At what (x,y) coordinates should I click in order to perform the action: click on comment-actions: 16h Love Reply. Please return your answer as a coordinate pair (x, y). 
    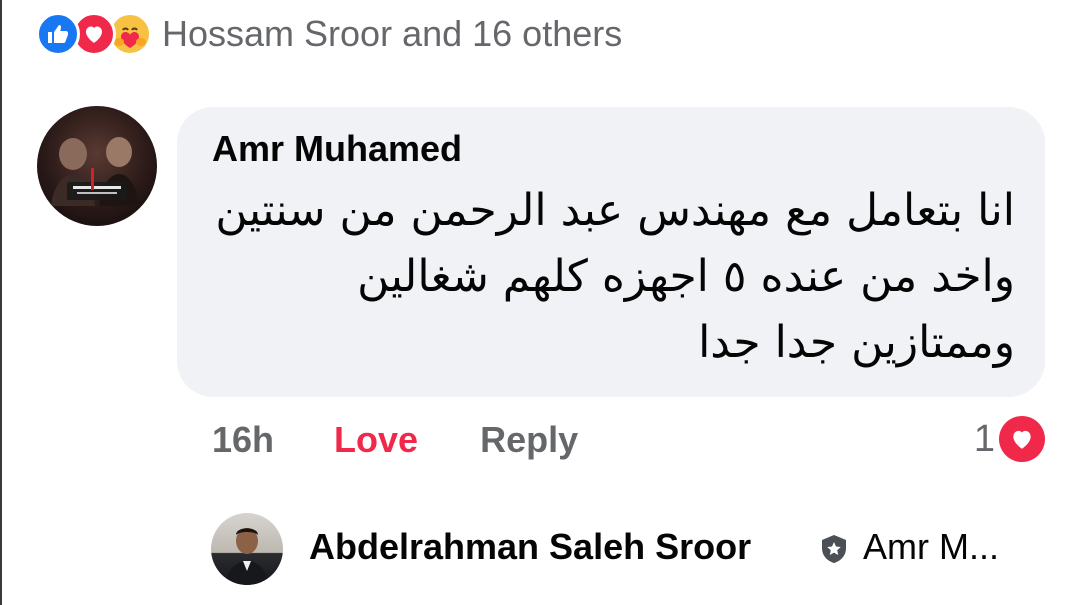
    Looking at the image, I should click on (395, 440).